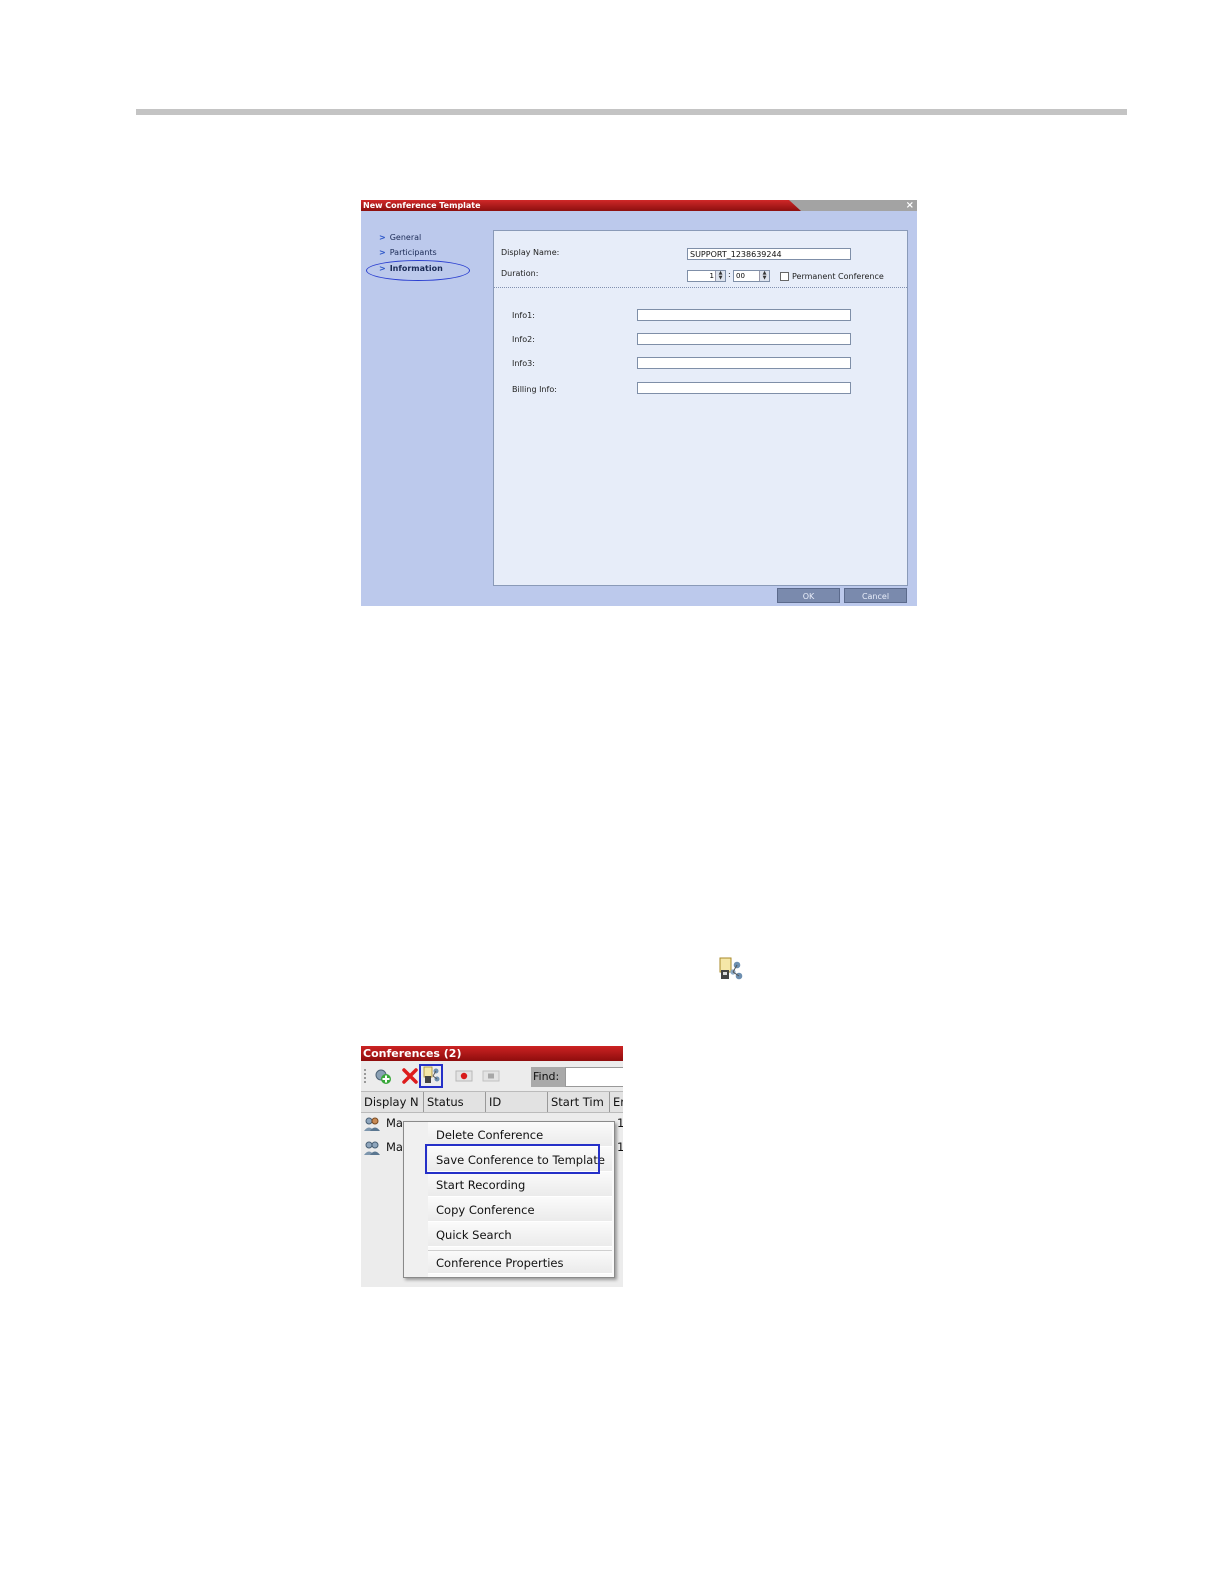 The image size is (1224, 1584). I want to click on permanent-conference-label: Permanent Conference, so click(838, 276).